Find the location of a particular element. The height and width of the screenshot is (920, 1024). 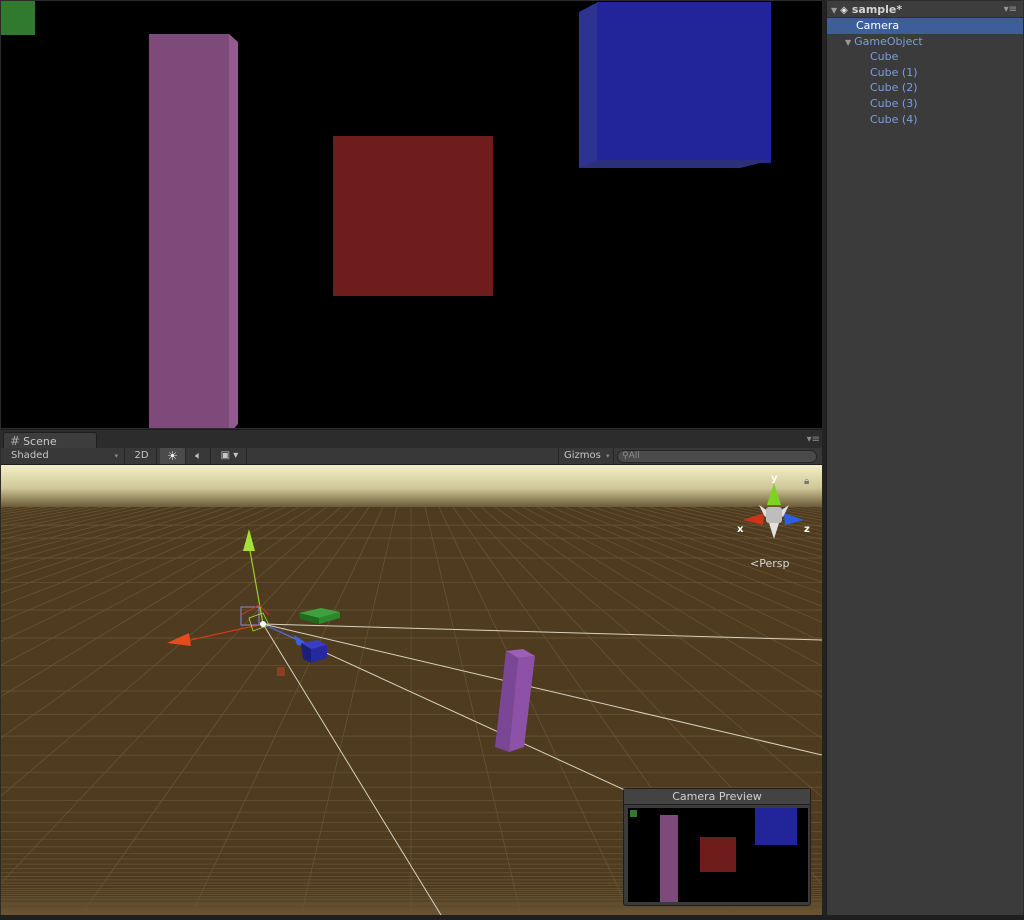

projection-toggle: <Persp is located at coordinates (769, 563).